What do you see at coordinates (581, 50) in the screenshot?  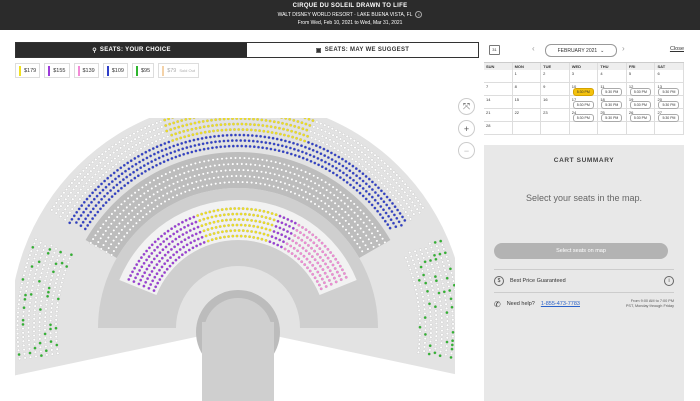 I see `month-select: FEBRUARY 2021 ⌄` at bounding box center [581, 50].